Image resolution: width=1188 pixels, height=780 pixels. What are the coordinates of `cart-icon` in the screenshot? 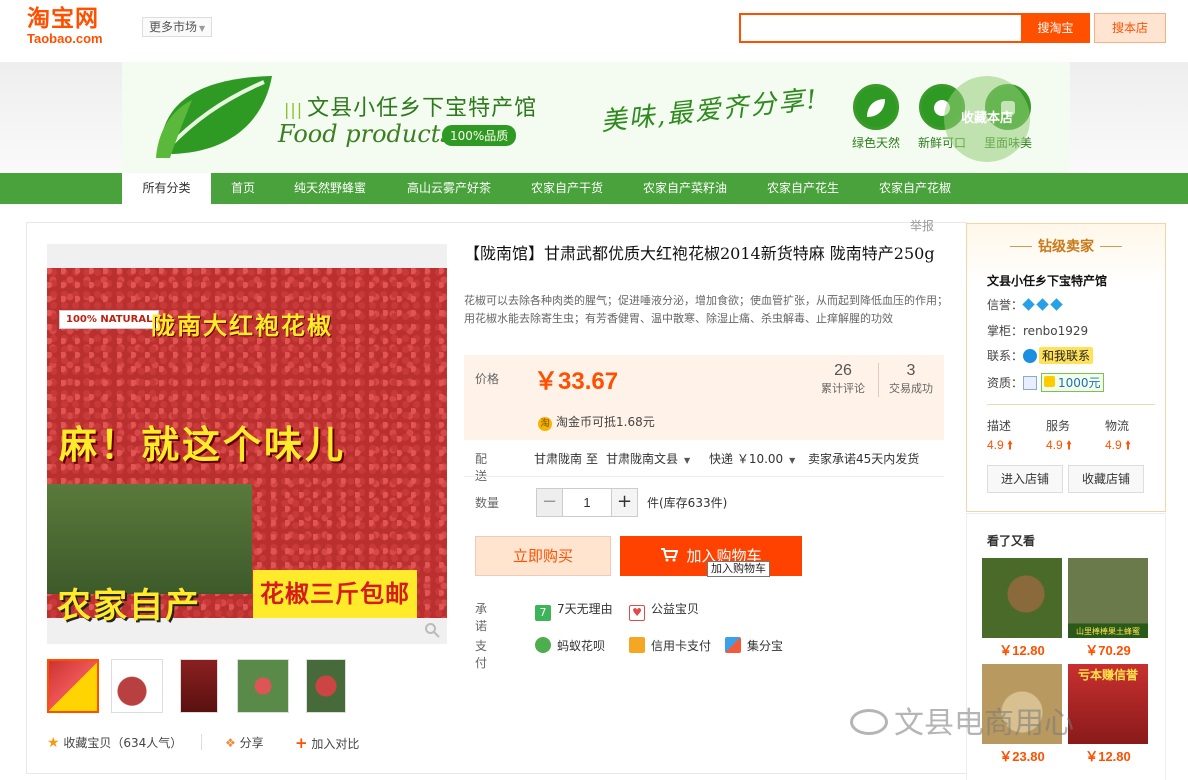 It's located at (669, 549).